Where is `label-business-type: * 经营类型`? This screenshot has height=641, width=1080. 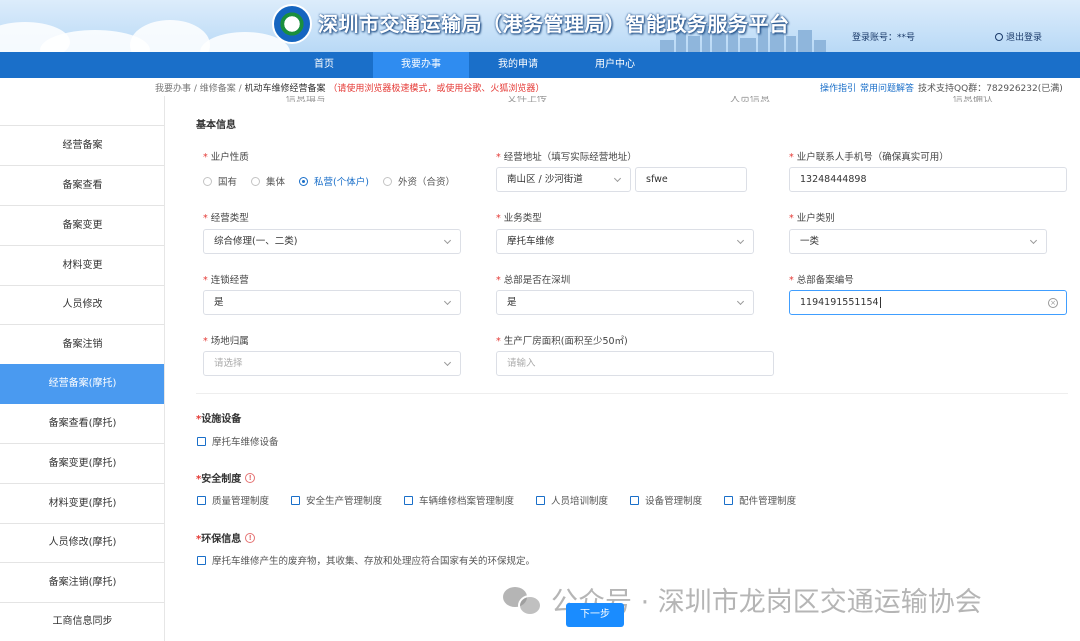
label-business-type: * 经营类型 is located at coordinates (226, 218).